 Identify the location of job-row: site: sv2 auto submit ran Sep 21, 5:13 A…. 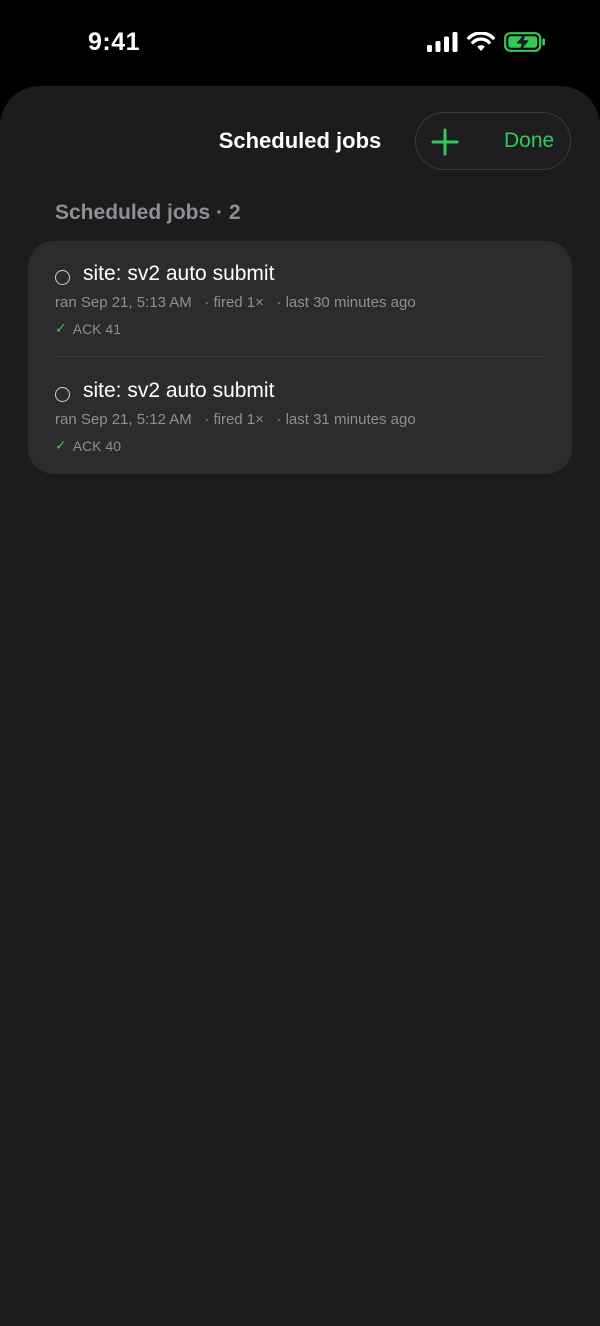
(300, 299).